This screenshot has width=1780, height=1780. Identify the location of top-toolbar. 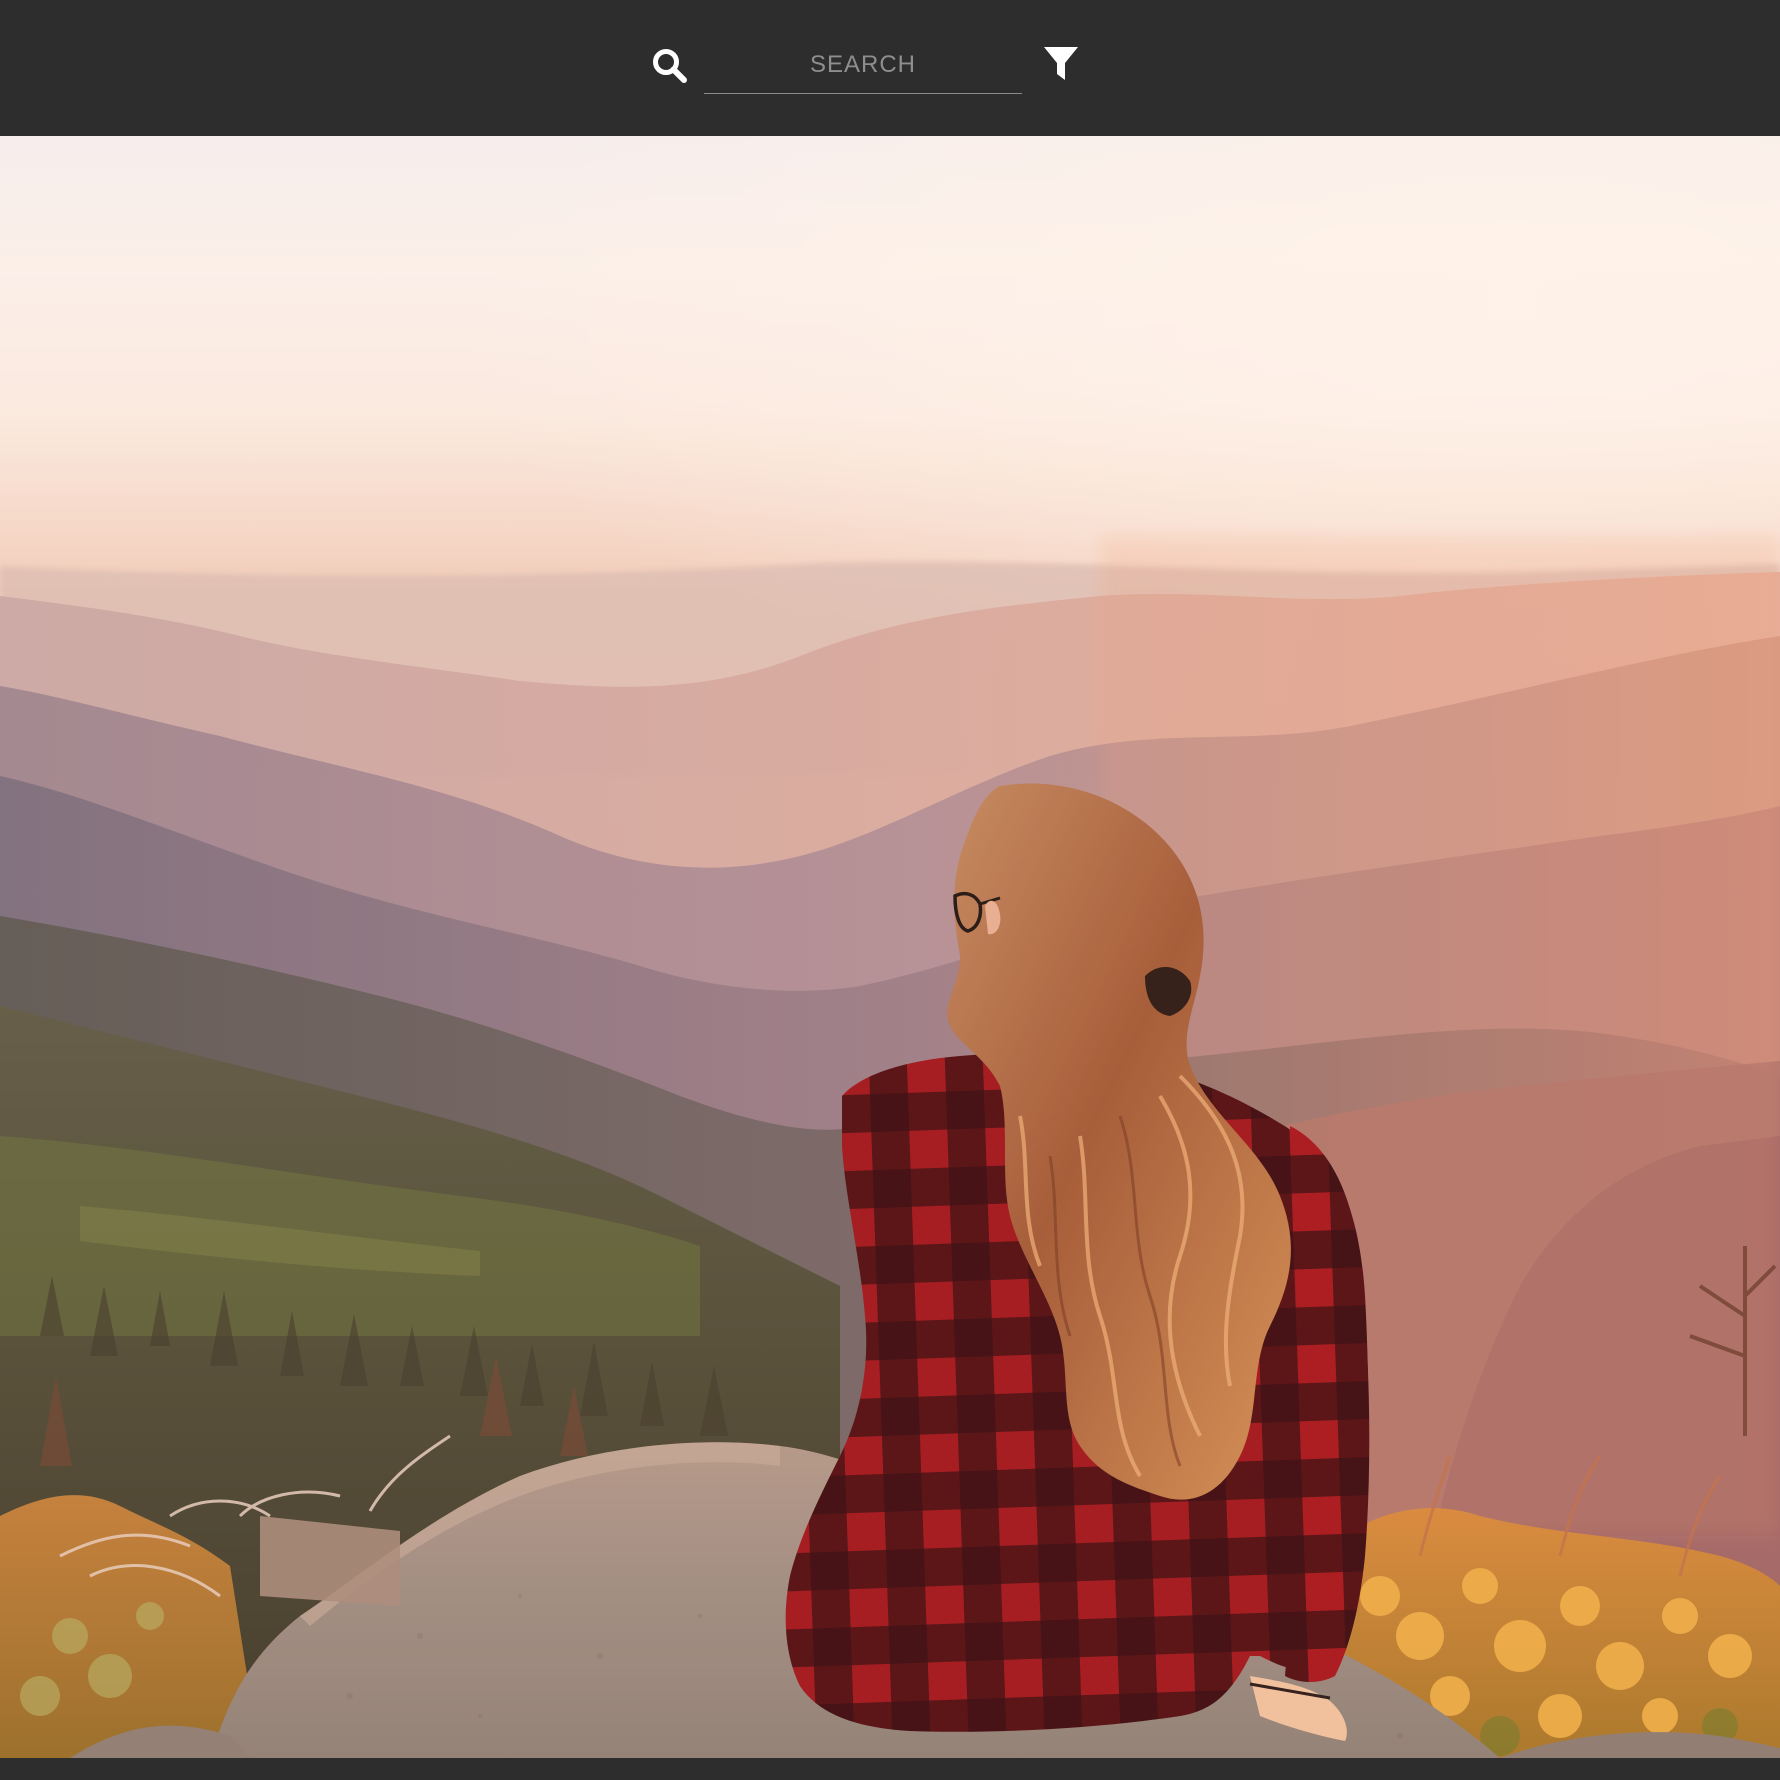
(890, 67).